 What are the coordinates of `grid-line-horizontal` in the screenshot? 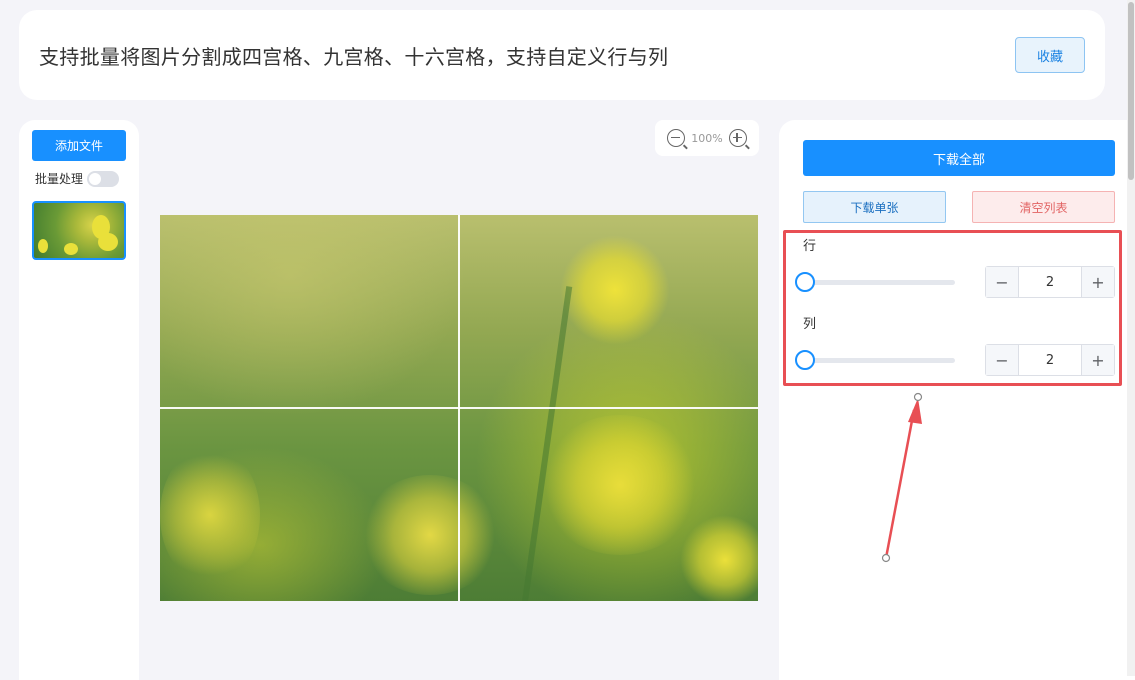 It's located at (459, 408).